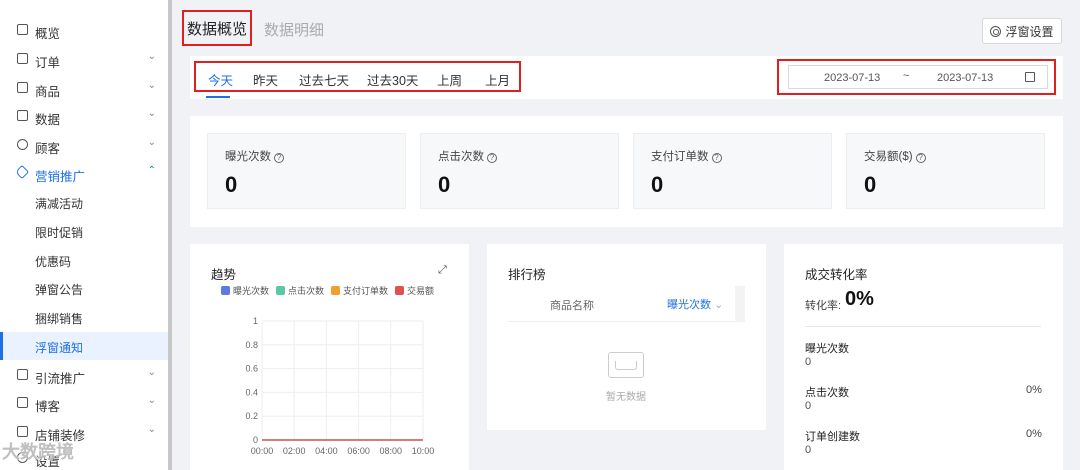 Image resolution: width=1080 pixels, height=470 pixels. Describe the element at coordinates (294, 451) in the screenshot. I see `x-tick-label: 02:00` at that location.